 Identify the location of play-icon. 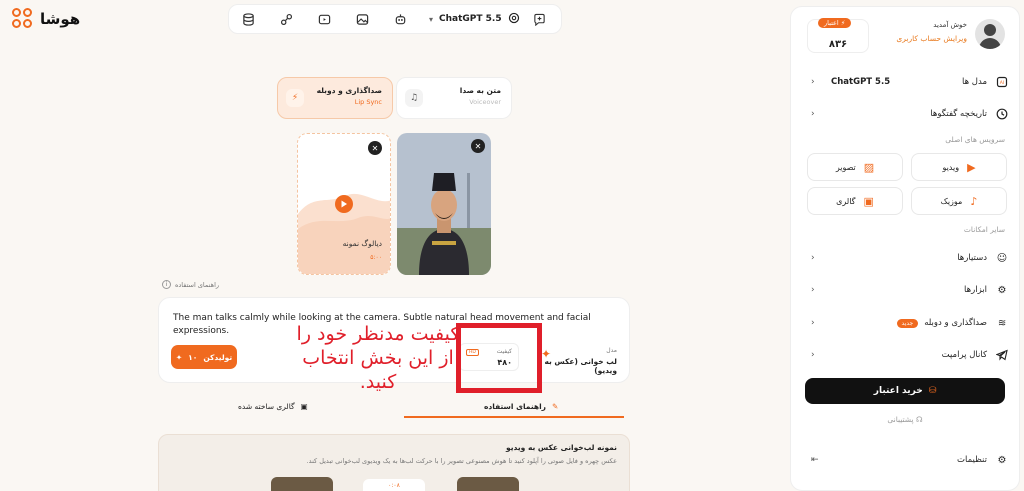
(344, 204).